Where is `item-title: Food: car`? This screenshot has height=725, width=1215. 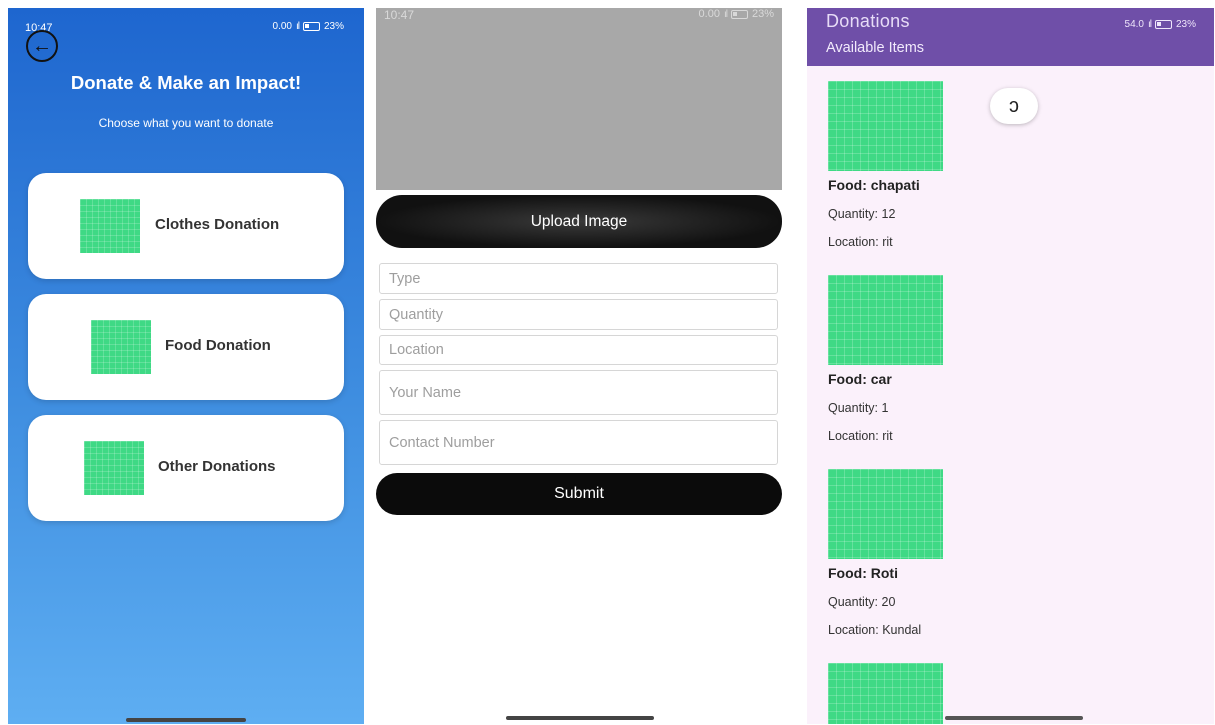
item-title: Food: car is located at coordinates (860, 379).